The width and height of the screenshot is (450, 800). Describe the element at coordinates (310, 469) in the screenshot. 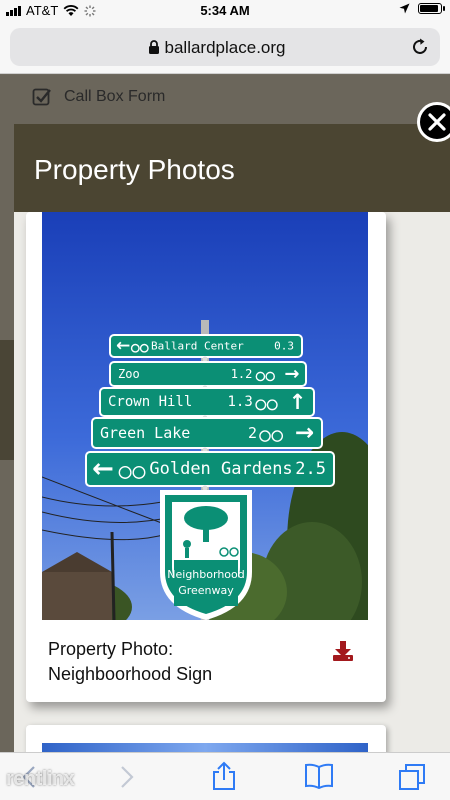

I see `sign-distance: 2.5` at that location.